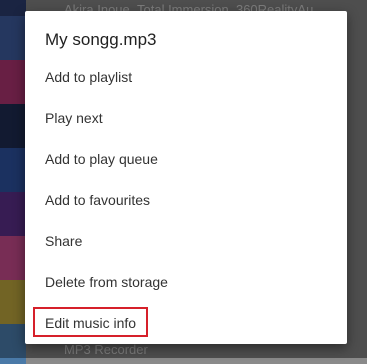 The width and height of the screenshot is (367, 364). Describe the element at coordinates (186, 282) in the screenshot. I see `menu-item-delete-from-storage: Delete from storage` at that location.